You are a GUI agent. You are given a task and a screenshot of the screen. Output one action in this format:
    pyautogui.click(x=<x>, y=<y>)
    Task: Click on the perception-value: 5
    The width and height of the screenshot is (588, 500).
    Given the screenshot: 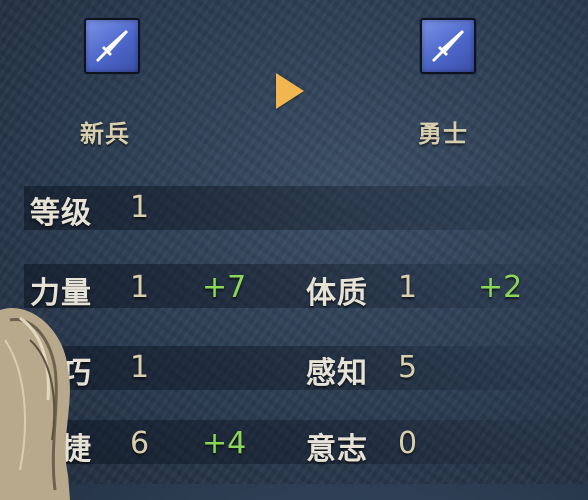 What is the action you would take?
    pyautogui.click(x=408, y=367)
    